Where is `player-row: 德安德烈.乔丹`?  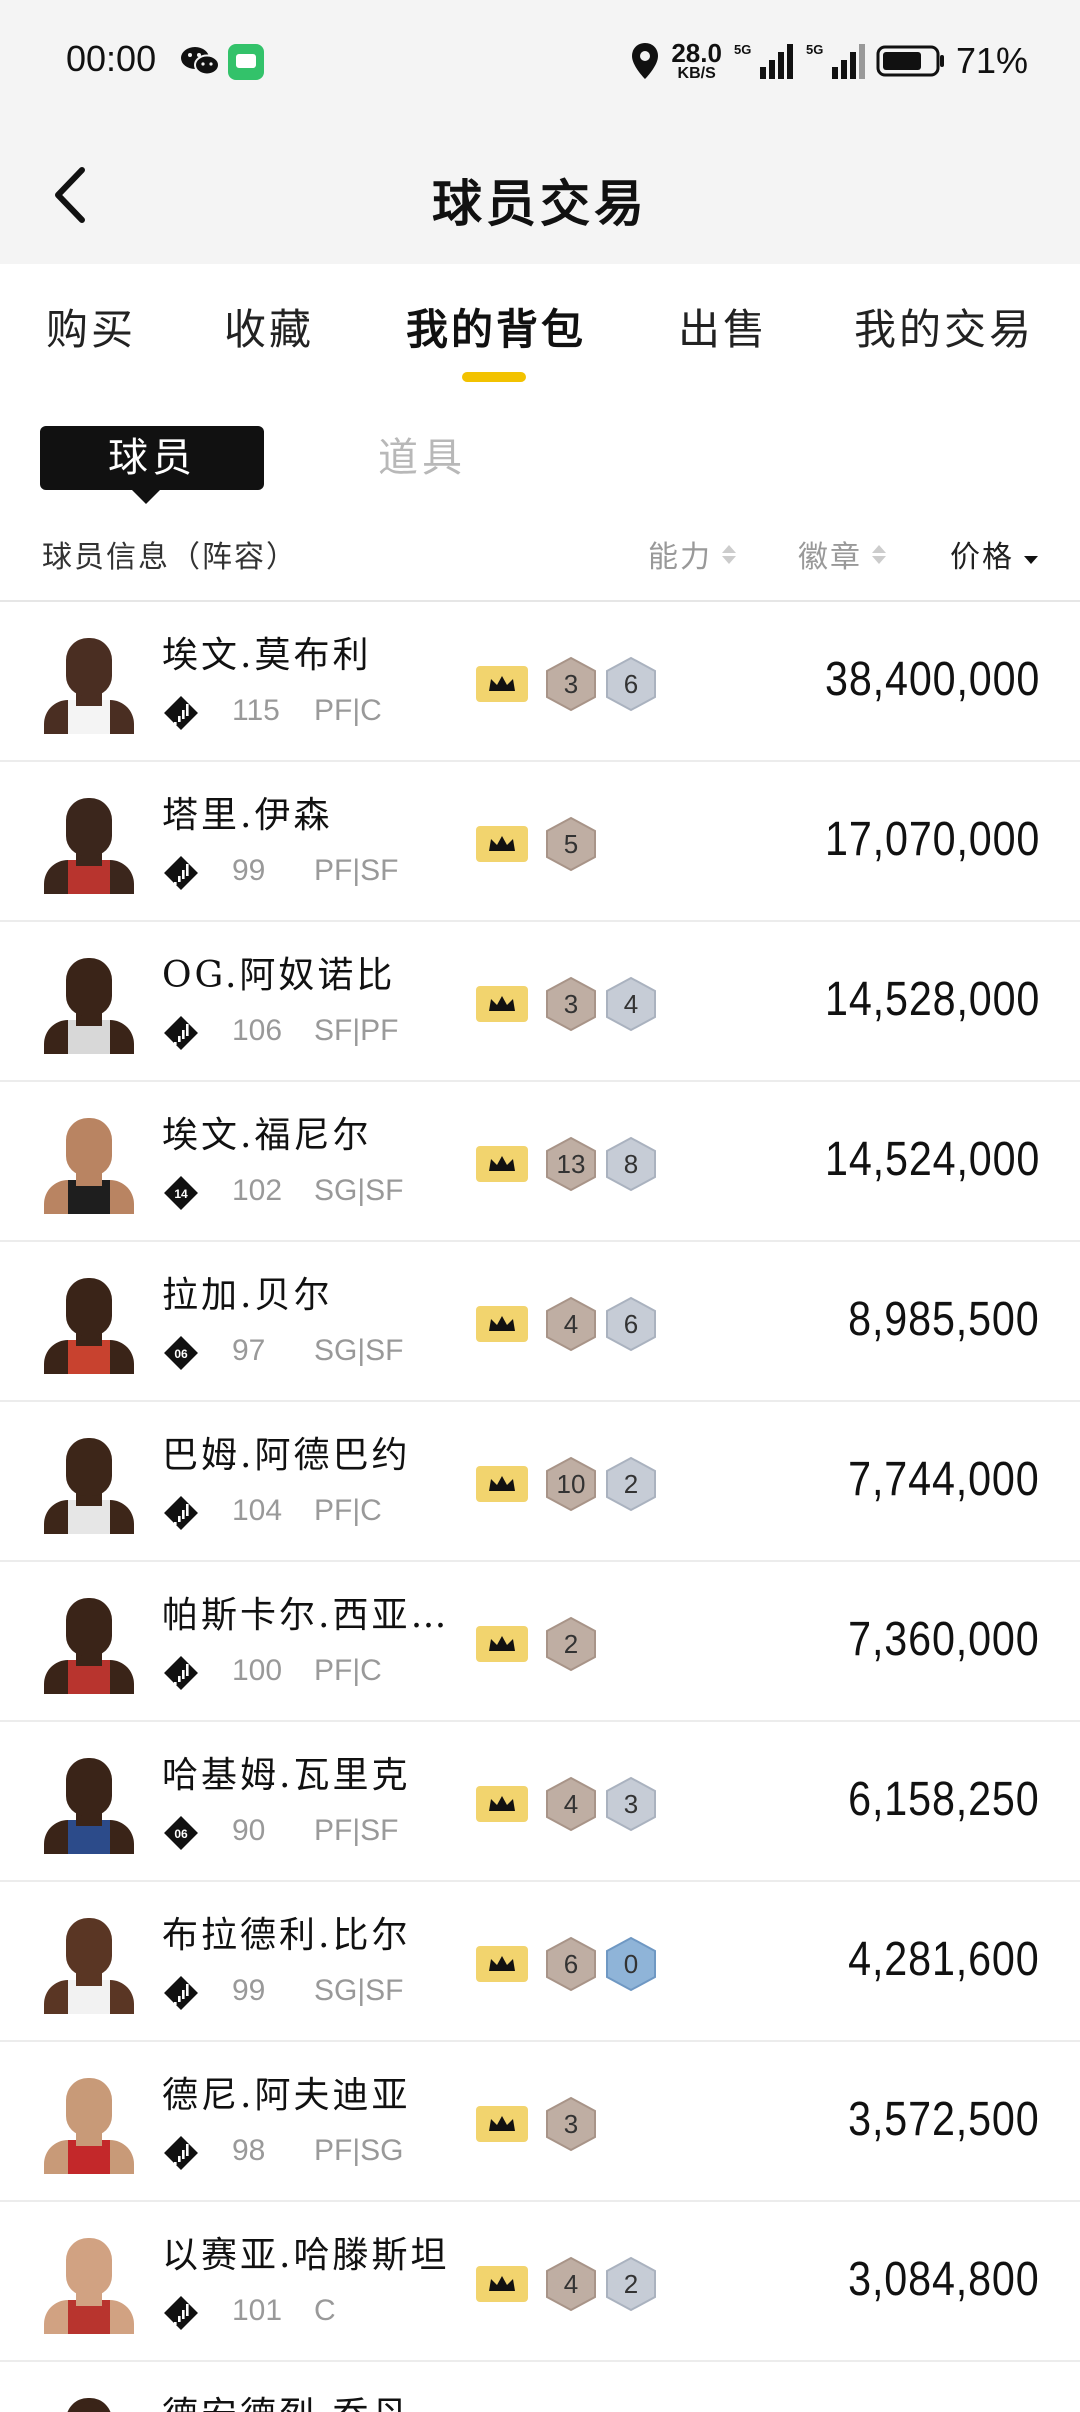
player-row: 德安德烈.乔丹 is located at coordinates (540, 2387).